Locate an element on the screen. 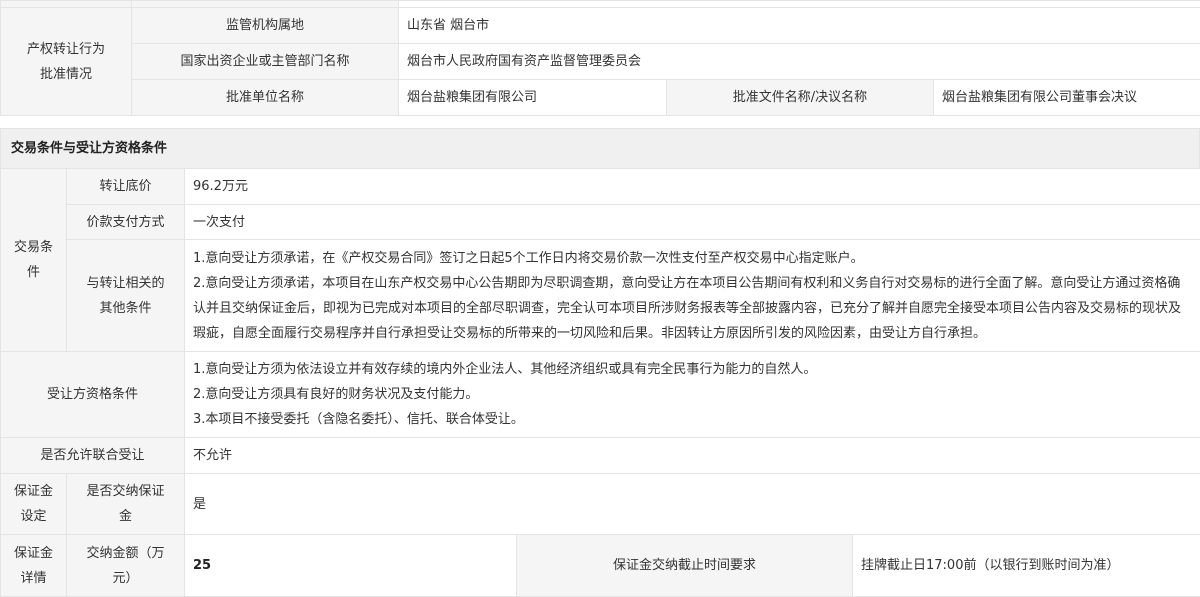 The image size is (1200, 597). payment-row: 价款支付方式 一次支付 is located at coordinates (600, 222).